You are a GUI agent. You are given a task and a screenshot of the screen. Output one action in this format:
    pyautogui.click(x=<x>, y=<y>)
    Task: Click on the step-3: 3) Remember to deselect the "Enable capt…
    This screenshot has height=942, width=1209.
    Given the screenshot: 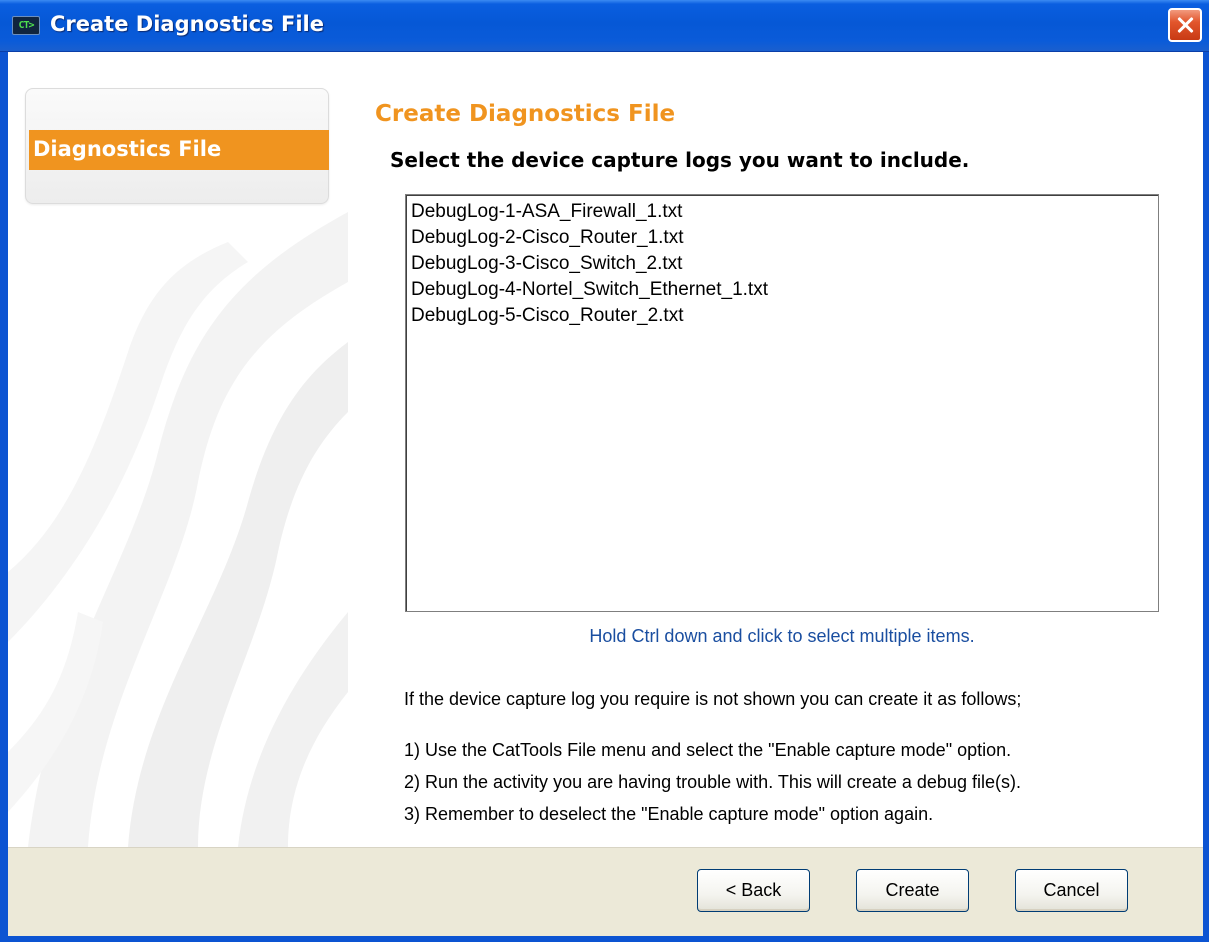 What is the action you would take?
    pyautogui.click(x=669, y=814)
    